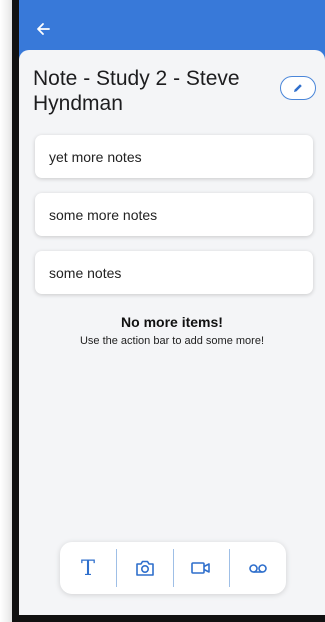 The height and width of the screenshot is (622, 325). I want to click on voicemail-icon, so click(258, 568).